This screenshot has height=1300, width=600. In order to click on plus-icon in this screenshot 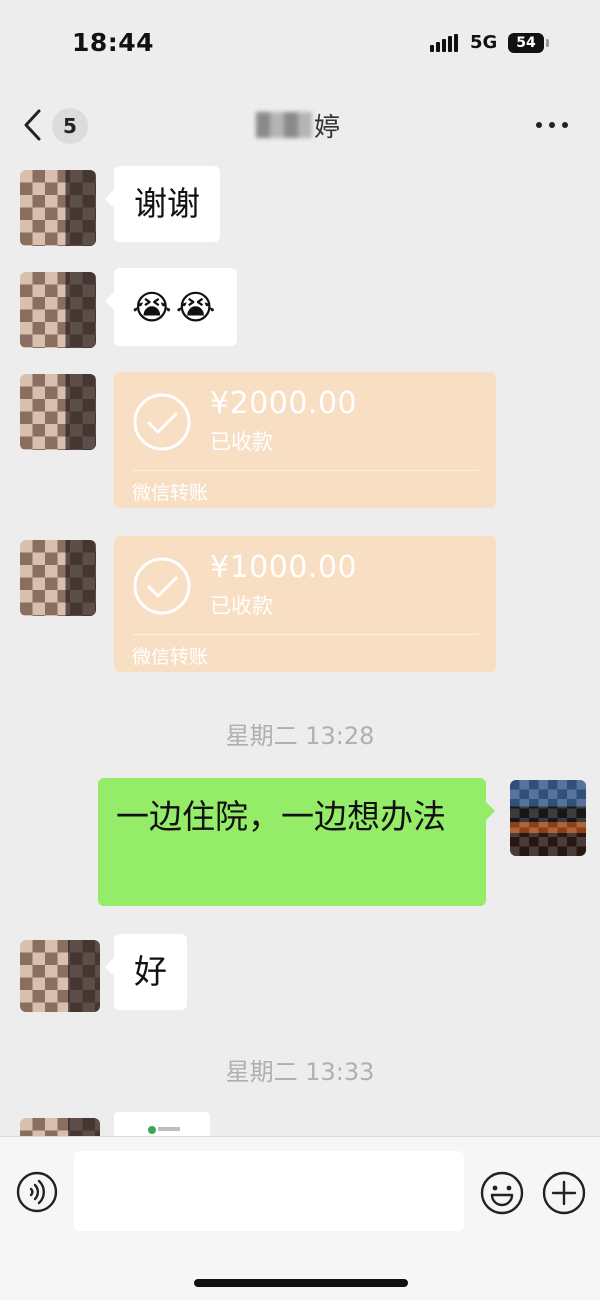, I will do `click(564, 1193)`.